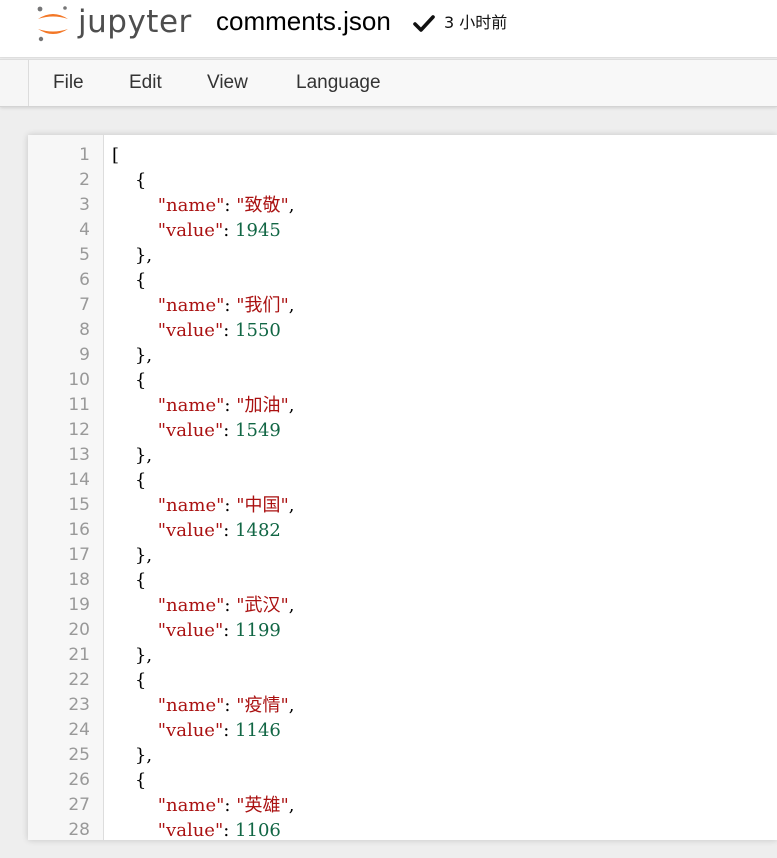  I want to click on line-number: 8, so click(84, 330).